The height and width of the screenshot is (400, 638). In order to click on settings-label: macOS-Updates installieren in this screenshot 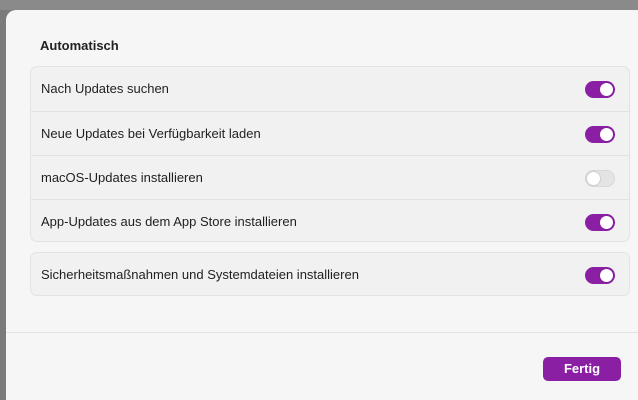, I will do `click(122, 177)`.